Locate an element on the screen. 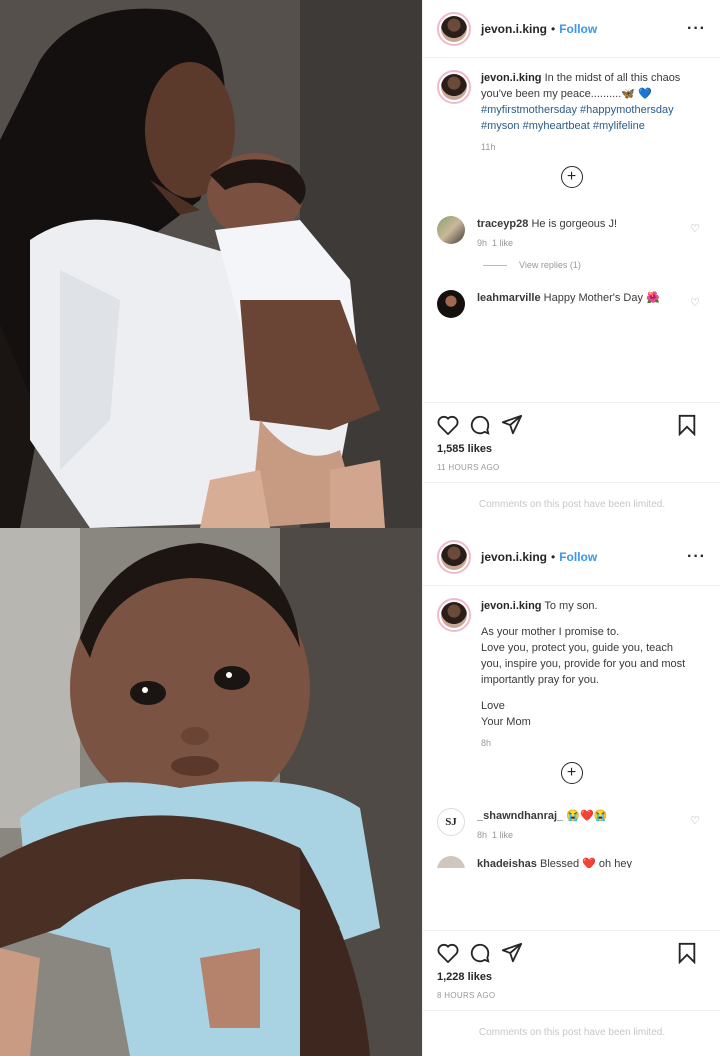  comment-text: leahmarville Happy Mother's Day 🌺 is located at coordinates (577, 298).